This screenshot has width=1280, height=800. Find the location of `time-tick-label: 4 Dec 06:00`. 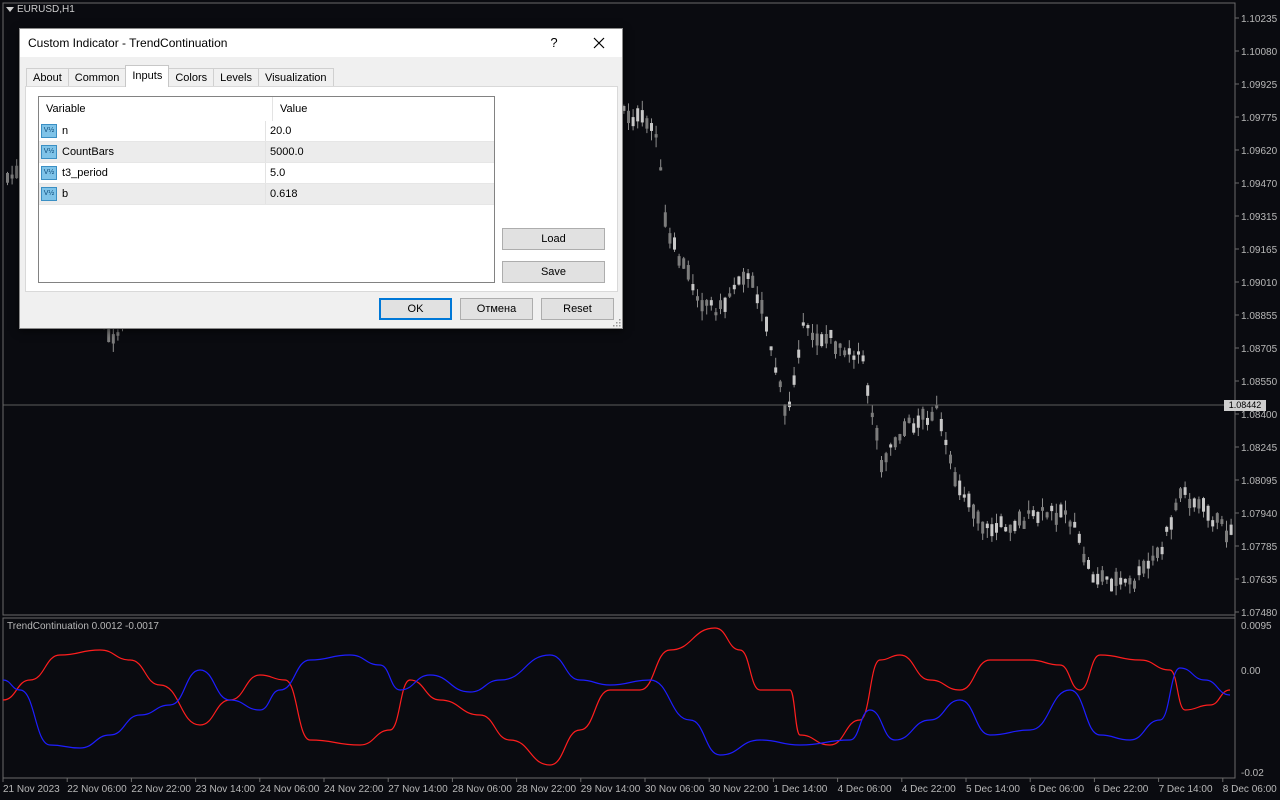

time-tick-label: 4 Dec 06:00 is located at coordinates (865, 789).